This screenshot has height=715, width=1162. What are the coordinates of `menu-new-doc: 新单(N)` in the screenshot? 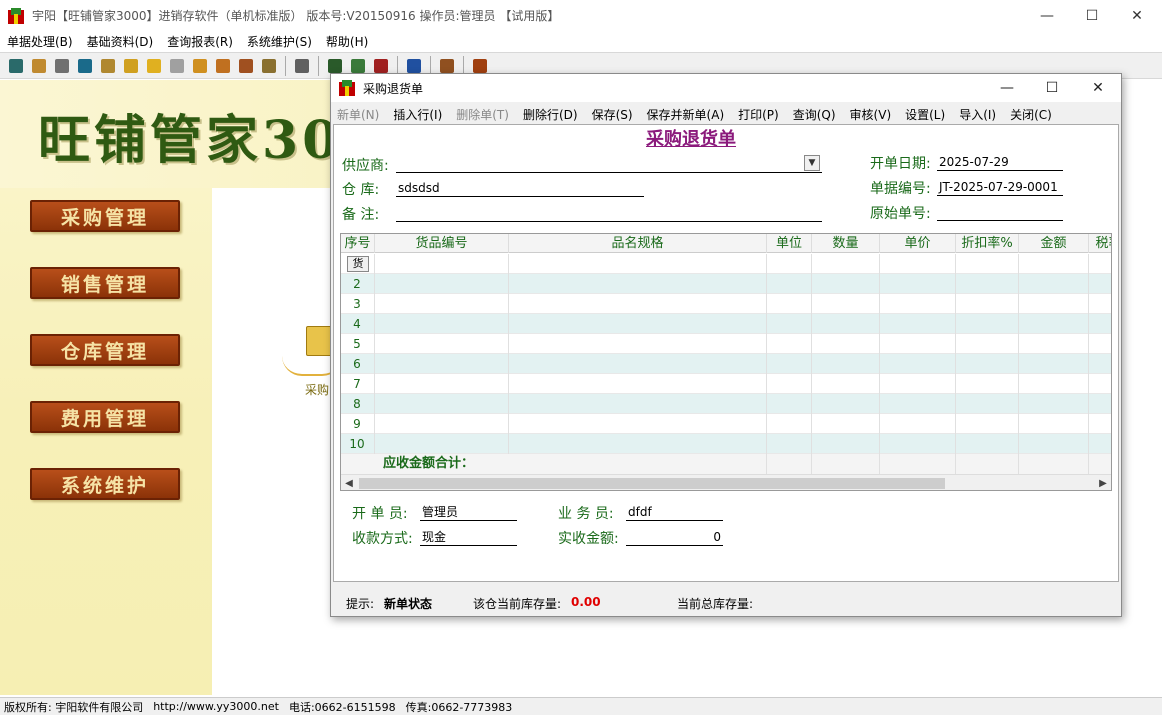 It's located at (358, 114).